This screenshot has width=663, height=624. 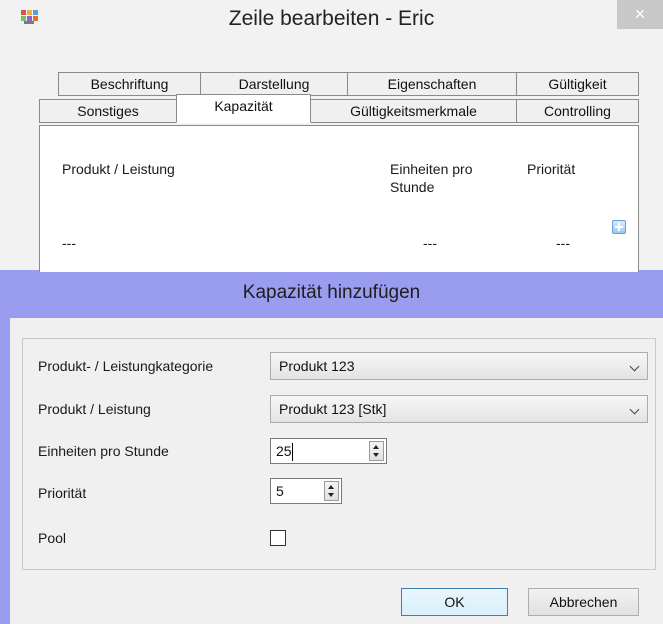 What do you see at coordinates (284, 451) in the screenshot?
I see `units-value: 25` at bounding box center [284, 451].